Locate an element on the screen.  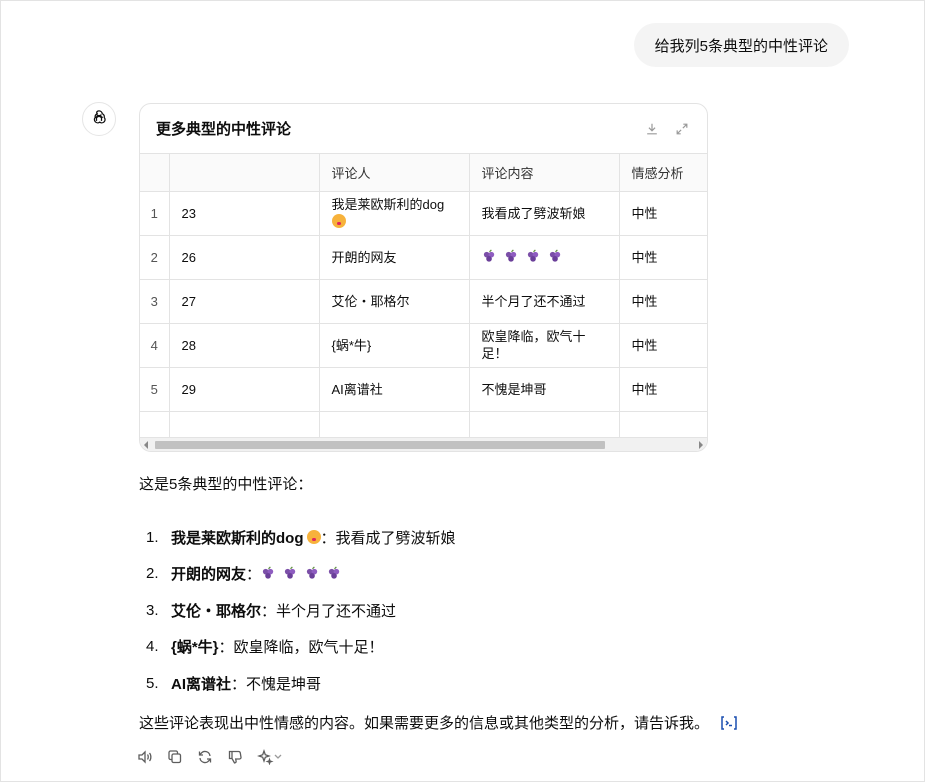
copy-icon is located at coordinates (175, 757).